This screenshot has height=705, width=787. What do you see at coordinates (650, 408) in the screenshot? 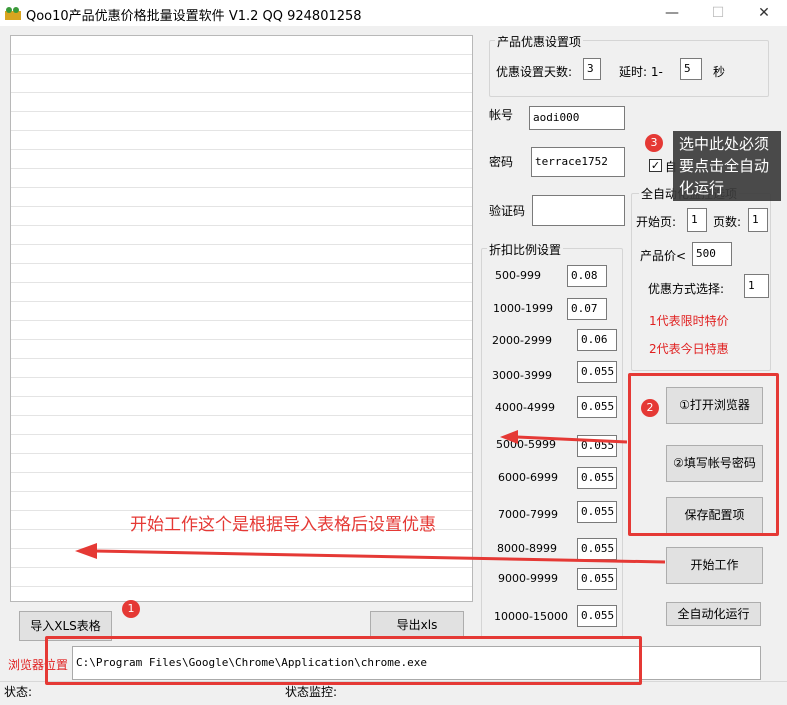
I see `annotation-badge: 2` at bounding box center [650, 408].